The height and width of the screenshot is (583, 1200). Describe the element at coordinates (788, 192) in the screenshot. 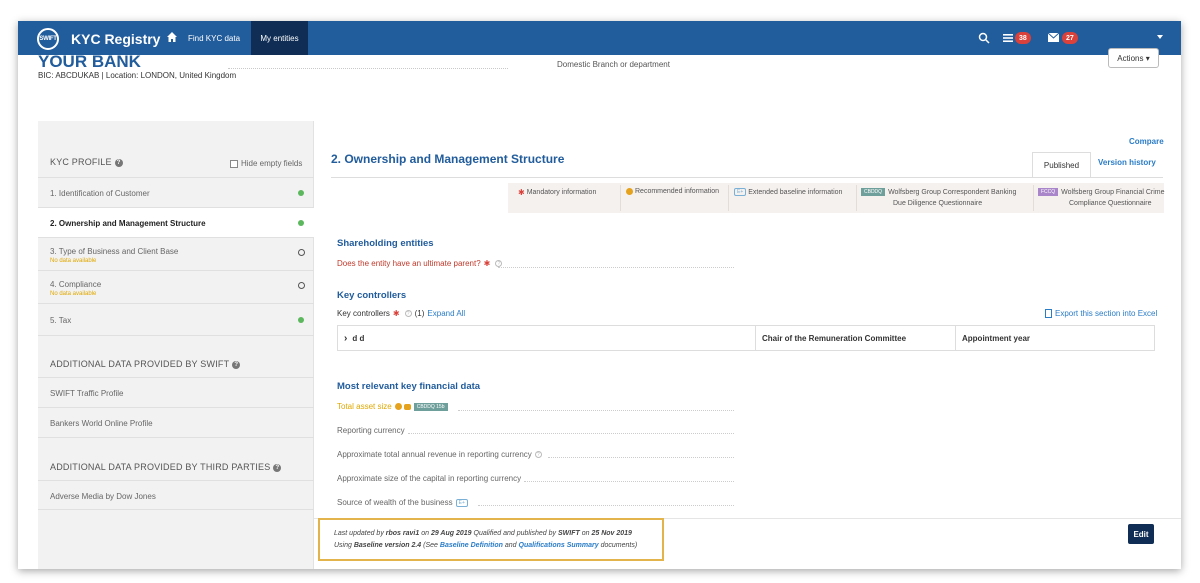

I see `legend-extended: E+ Extended baseline information` at that location.